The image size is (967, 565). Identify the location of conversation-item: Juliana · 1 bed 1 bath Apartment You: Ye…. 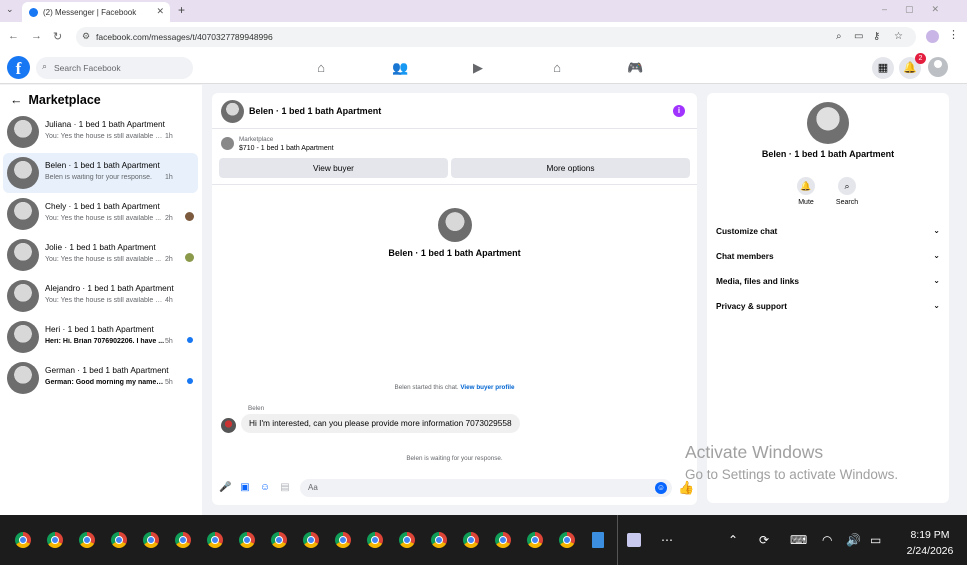
(100, 132).